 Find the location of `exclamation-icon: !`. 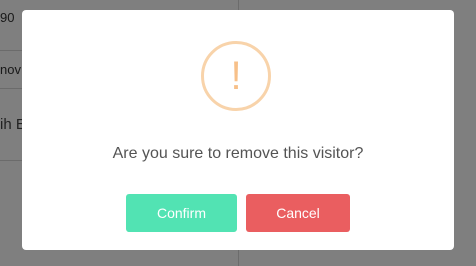

exclamation-icon: ! is located at coordinates (236, 76).